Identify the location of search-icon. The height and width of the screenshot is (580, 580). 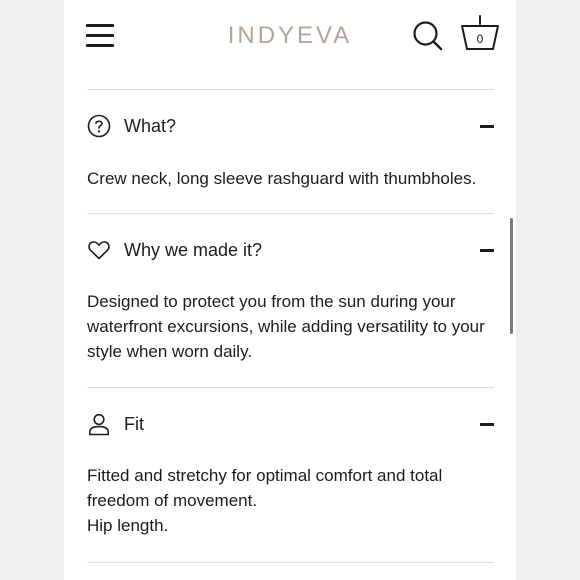
(428, 36).